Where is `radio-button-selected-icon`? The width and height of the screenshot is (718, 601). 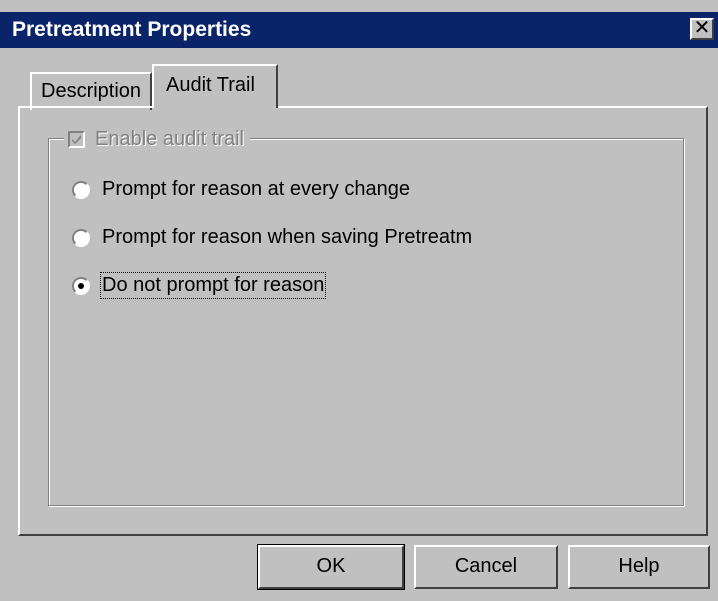
radio-button-selected-icon is located at coordinates (81, 285).